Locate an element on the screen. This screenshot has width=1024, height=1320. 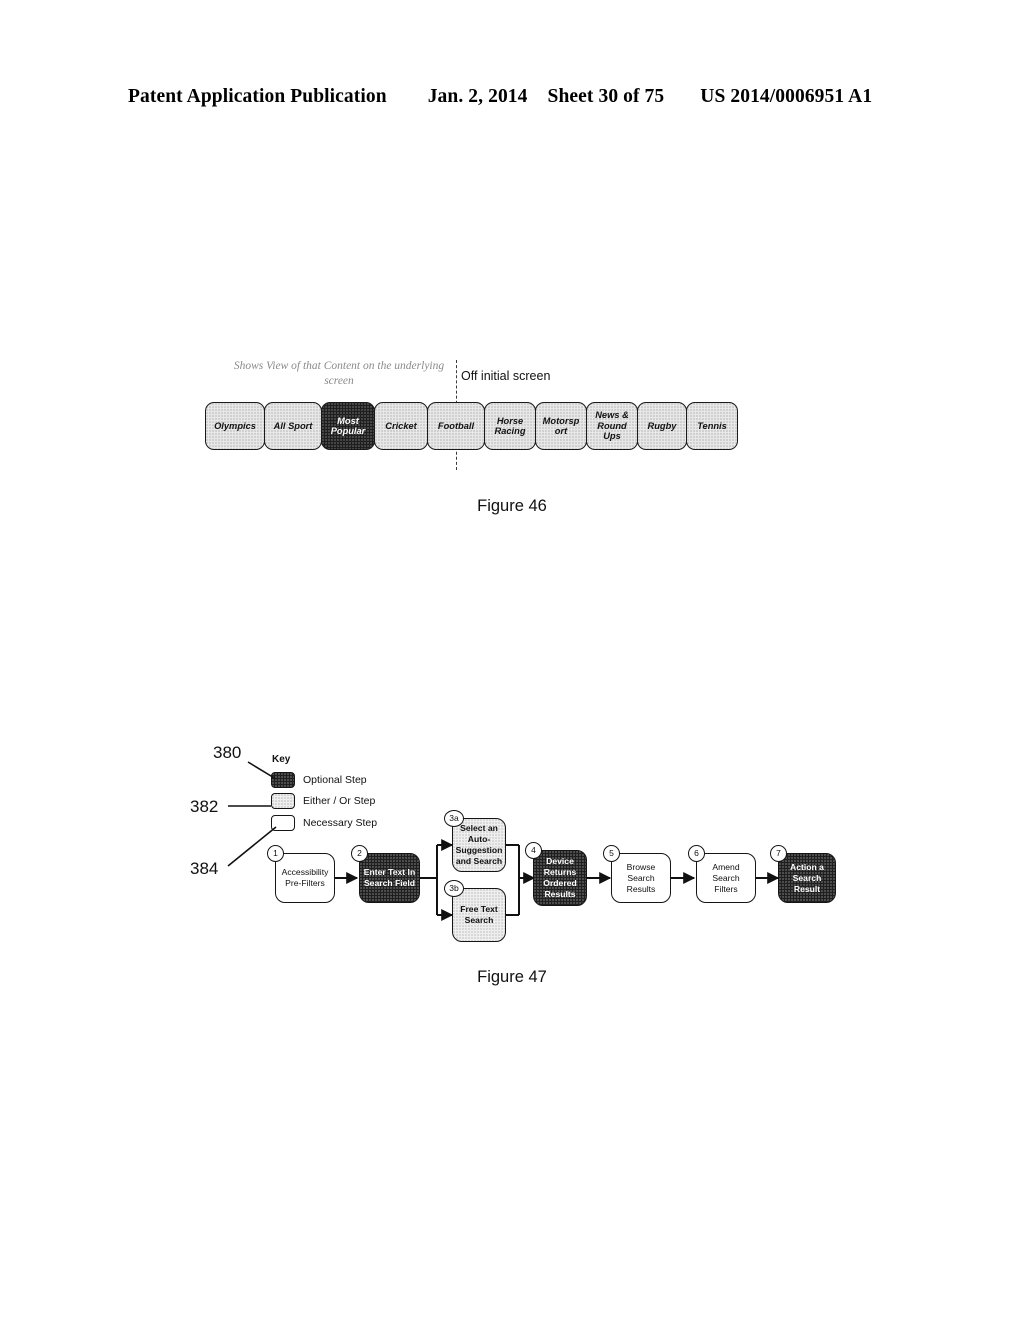
reference-leader-lines is located at coordinates (252, 814).